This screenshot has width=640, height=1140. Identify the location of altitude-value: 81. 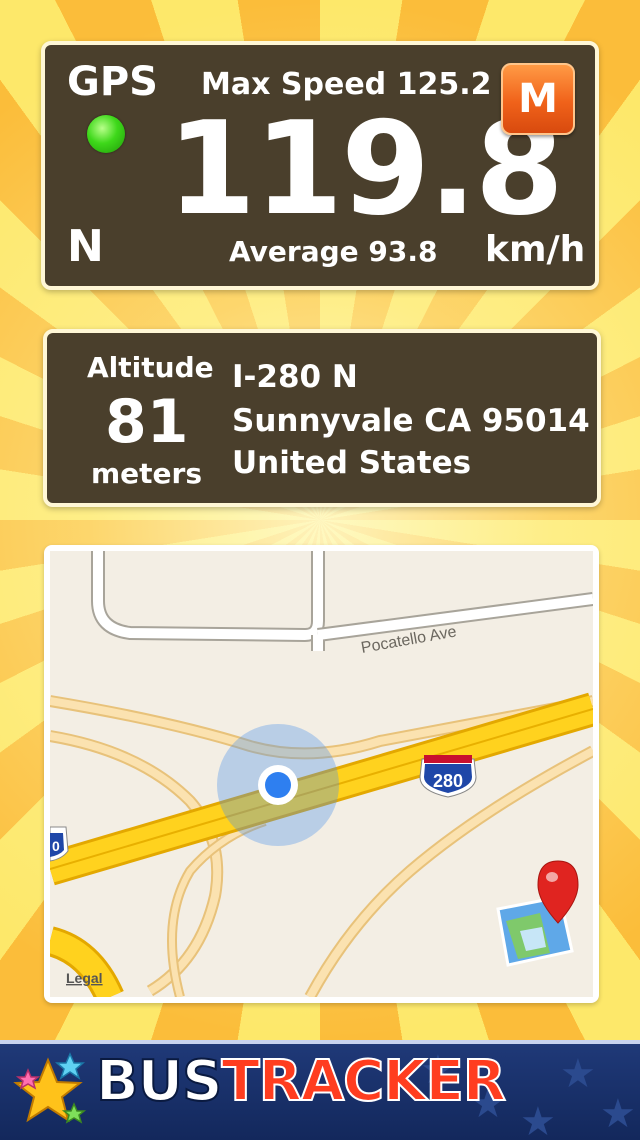
(147, 422).